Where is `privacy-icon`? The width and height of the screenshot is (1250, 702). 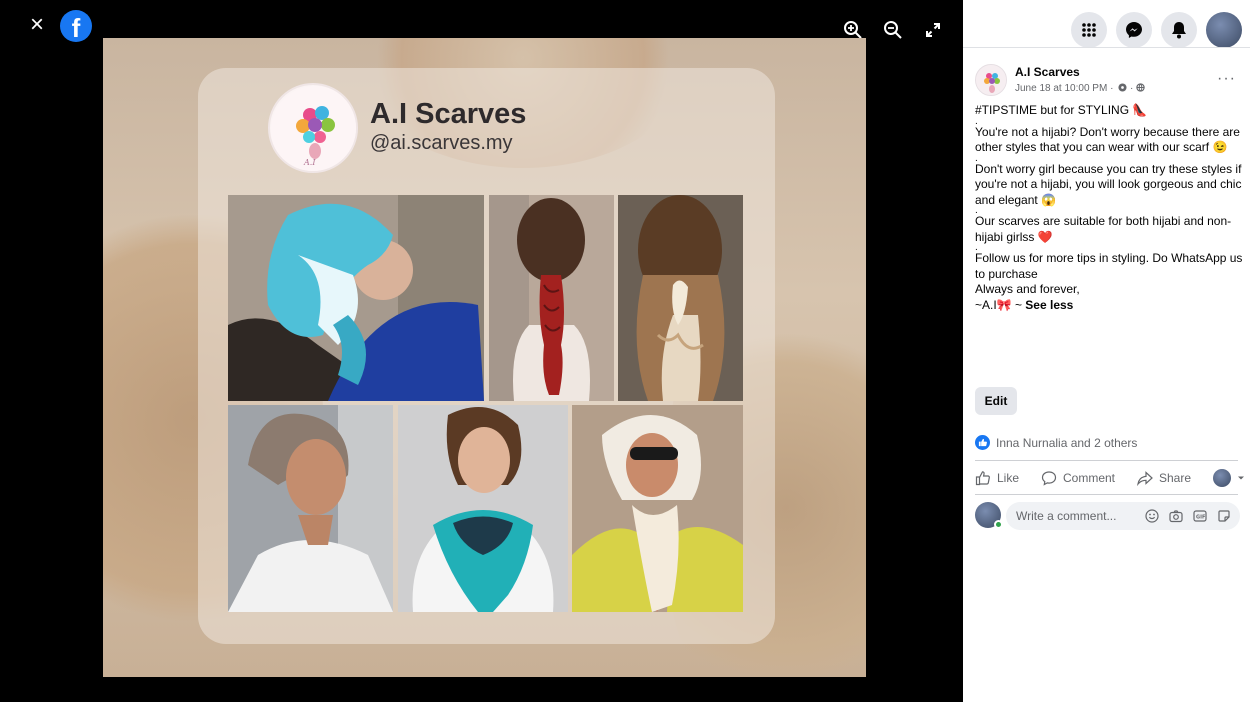 privacy-icon is located at coordinates (1122, 87).